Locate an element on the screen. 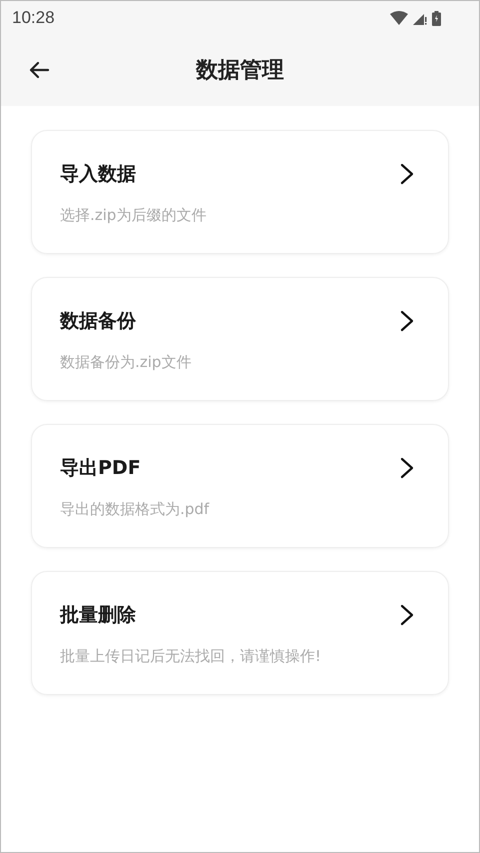 The image size is (480, 853). menu-card: 批量删除 批量上传日记后无法找回，请谨慎操作! is located at coordinates (240, 633).